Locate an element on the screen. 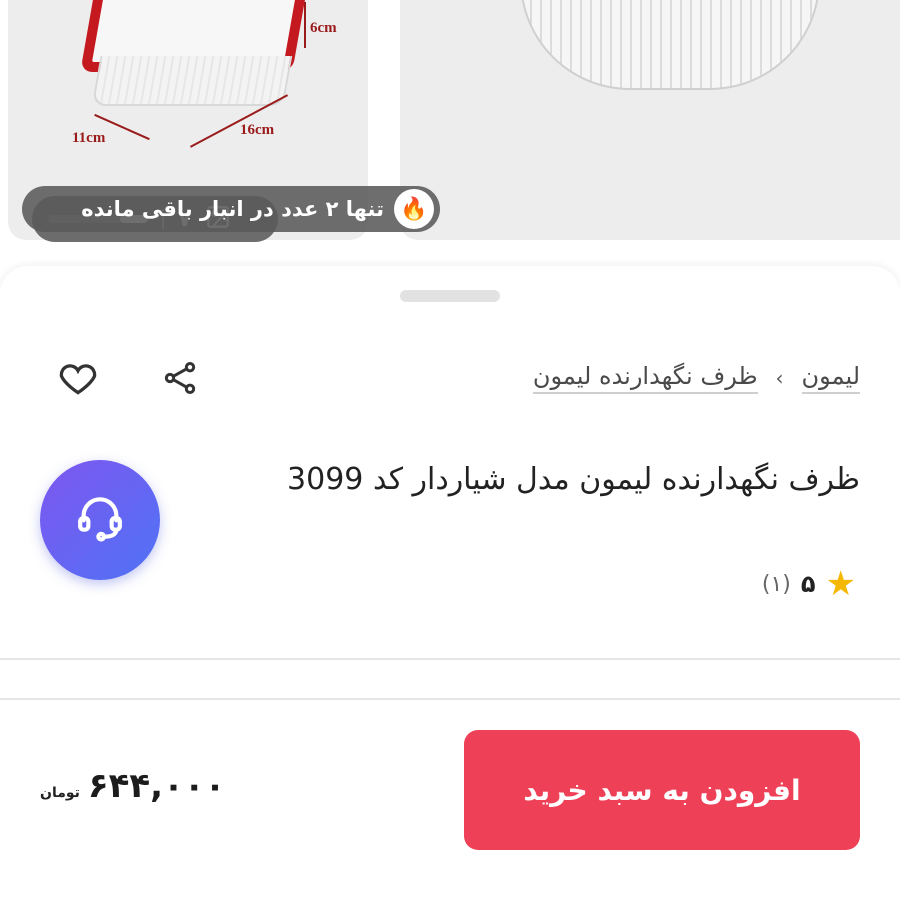 The height and width of the screenshot is (900, 900). price-block: تومان ۶۴۴,۰۰۰ is located at coordinates (132, 786).